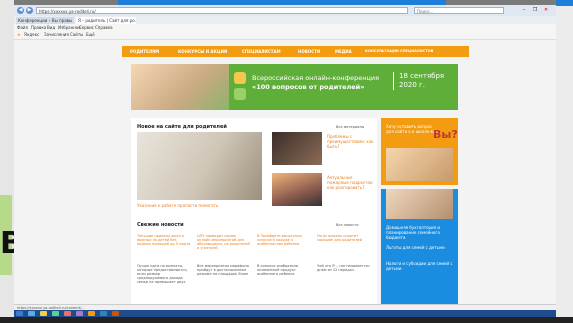 This screenshot has width=573, height=323. Describe the element at coordinates (51, 27) in the screenshot. I see `menu-view: Вид` at that location.